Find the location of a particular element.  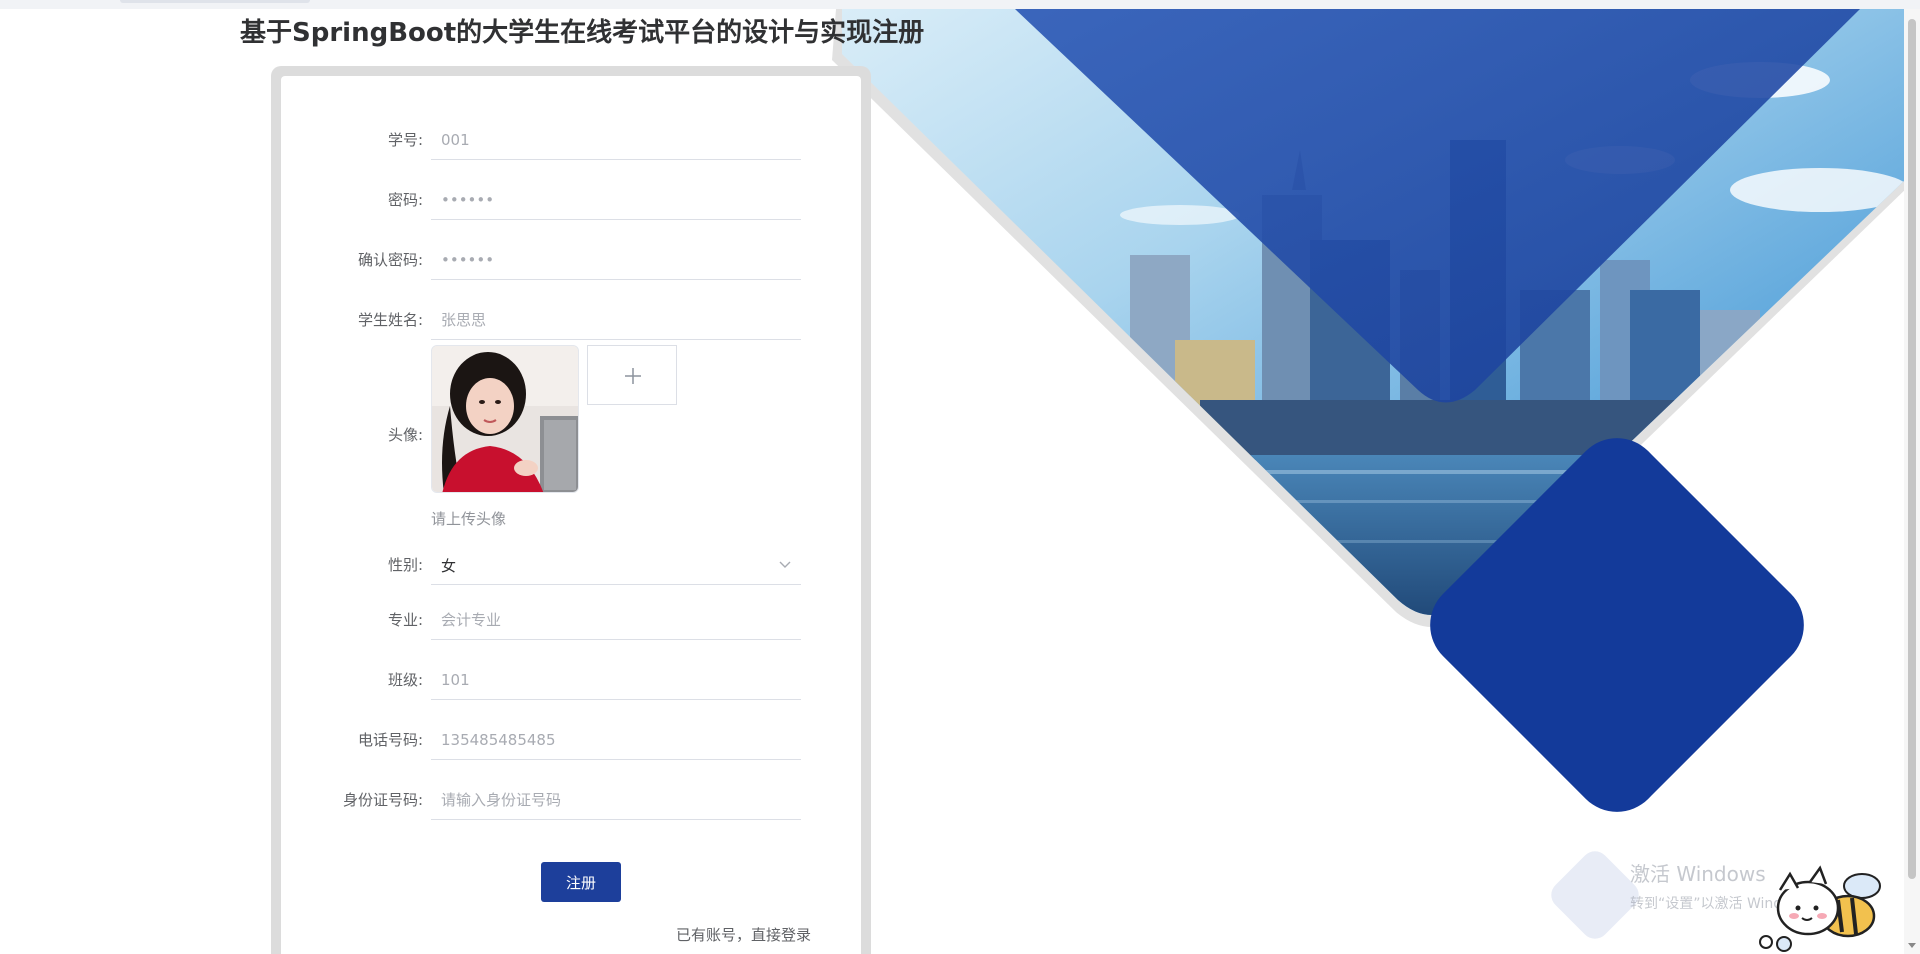

phone-row: 电话号码: is located at coordinates (571, 740).